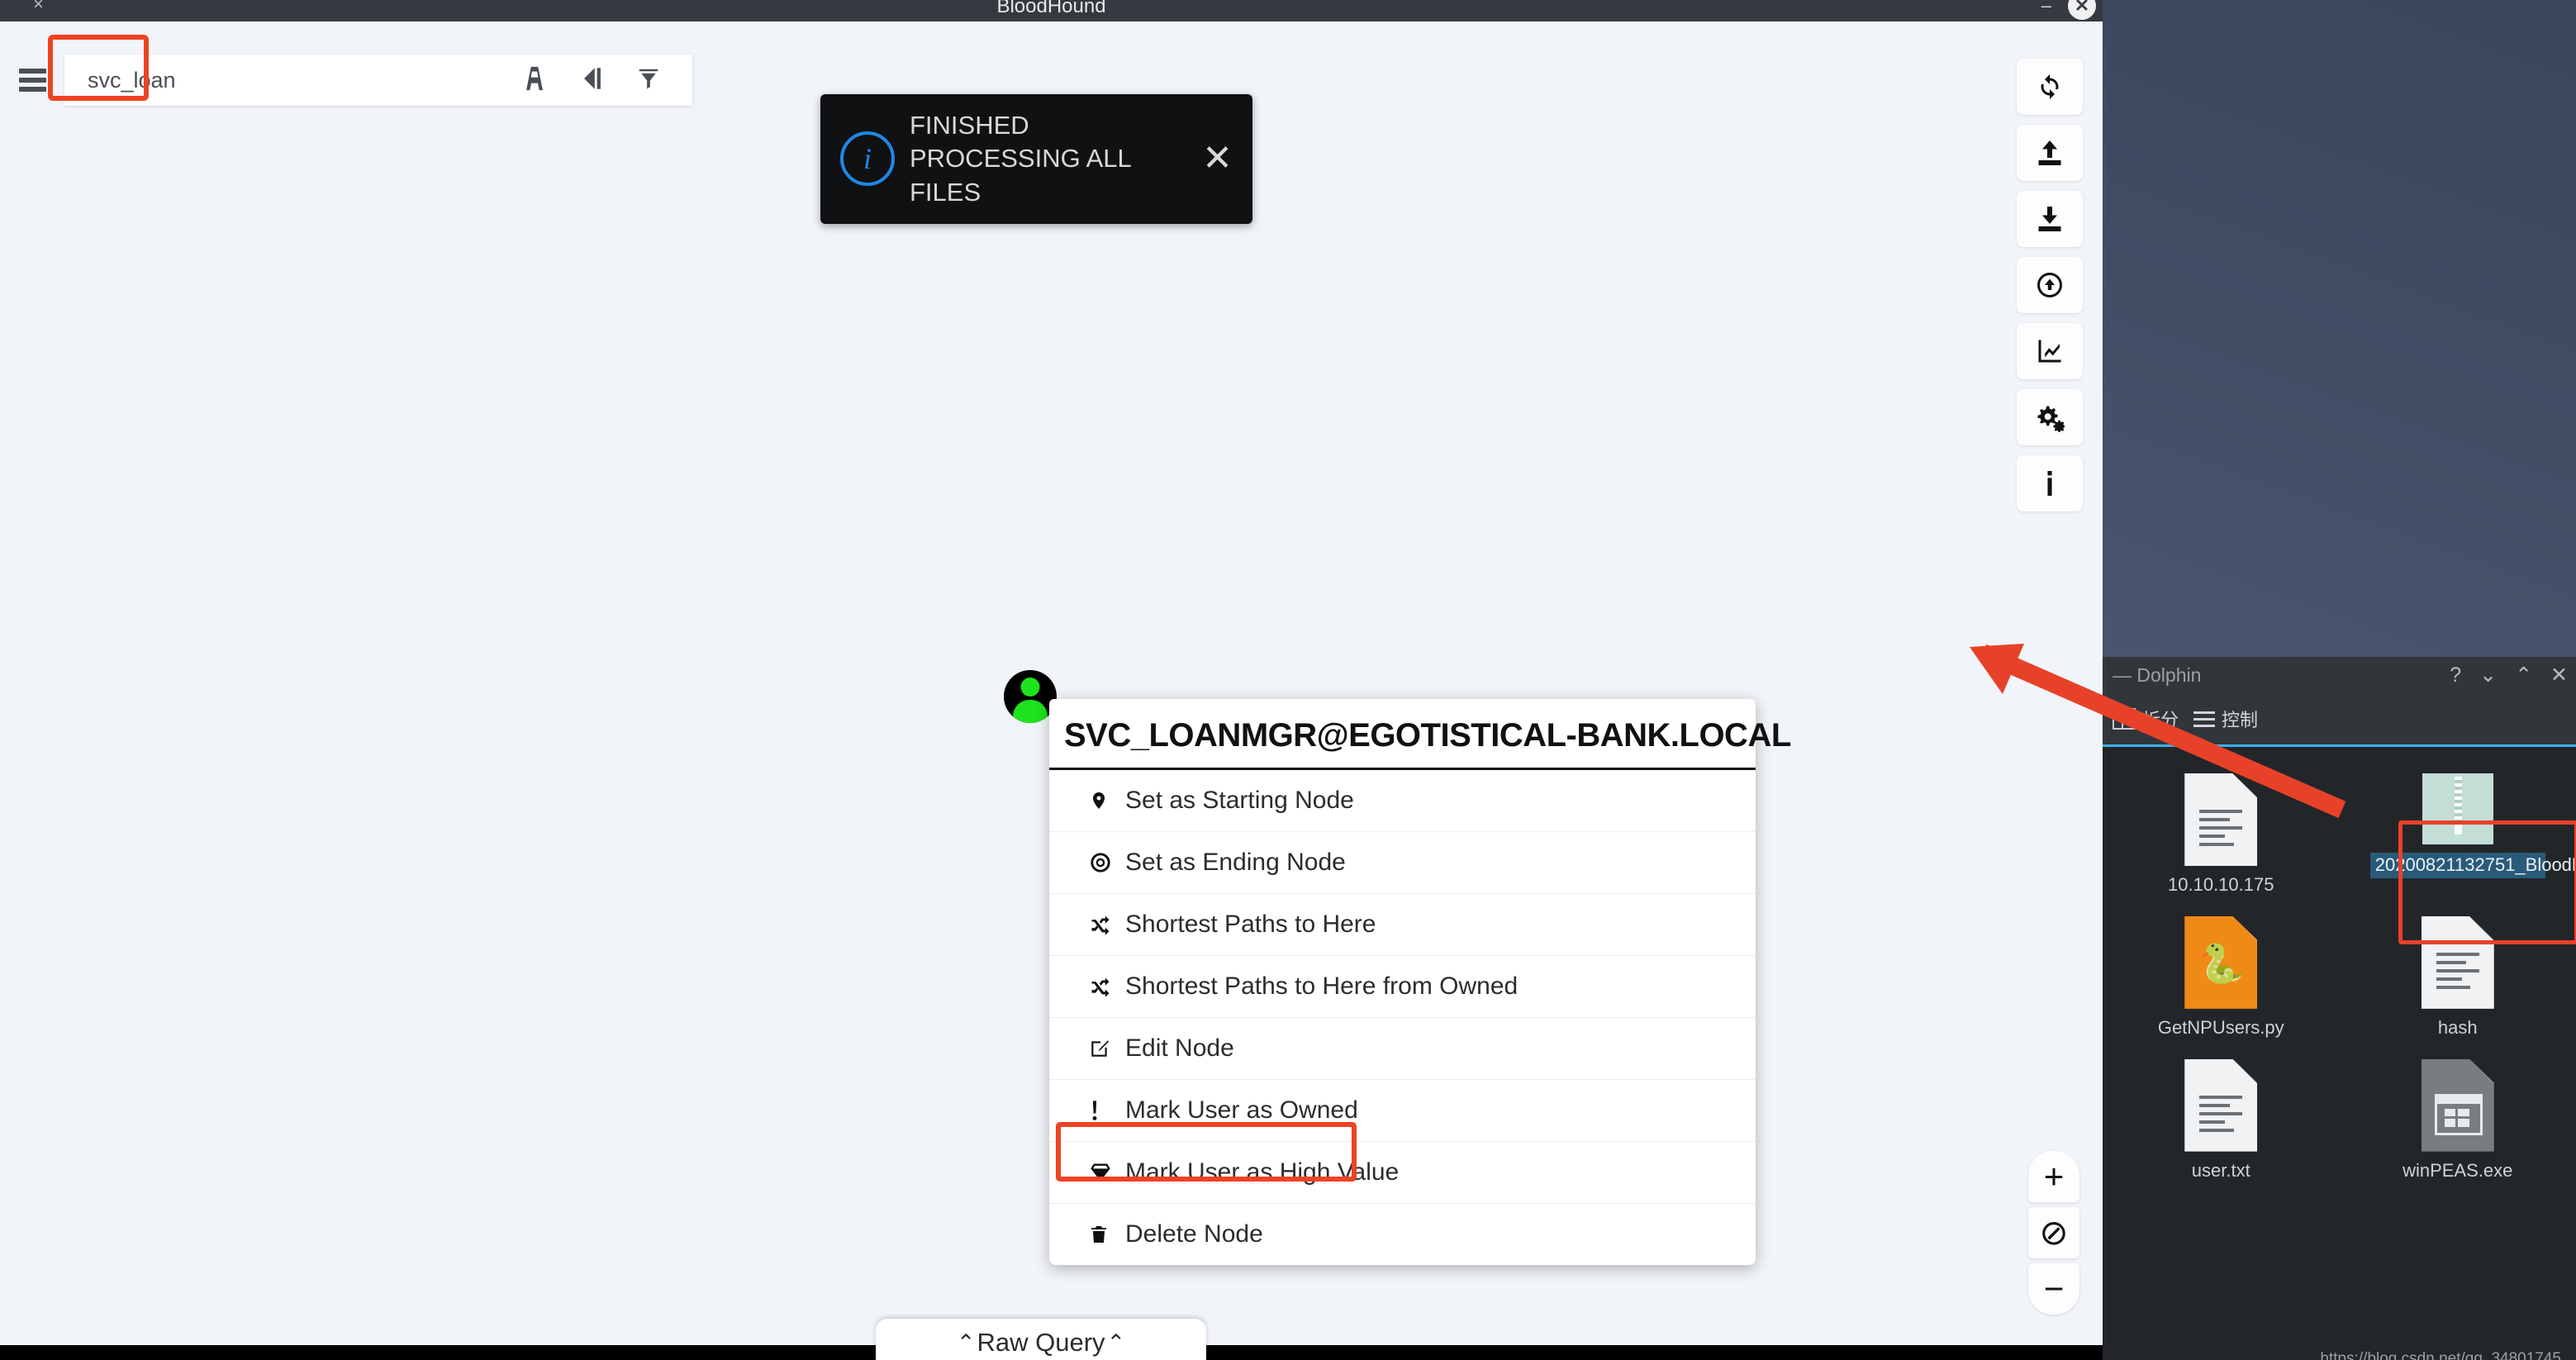 The image size is (2576, 1360). Describe the element at coordinates (2339, 718) in the screenshot. I see `dolphin-toolbar: 拆分 控制` at that location.